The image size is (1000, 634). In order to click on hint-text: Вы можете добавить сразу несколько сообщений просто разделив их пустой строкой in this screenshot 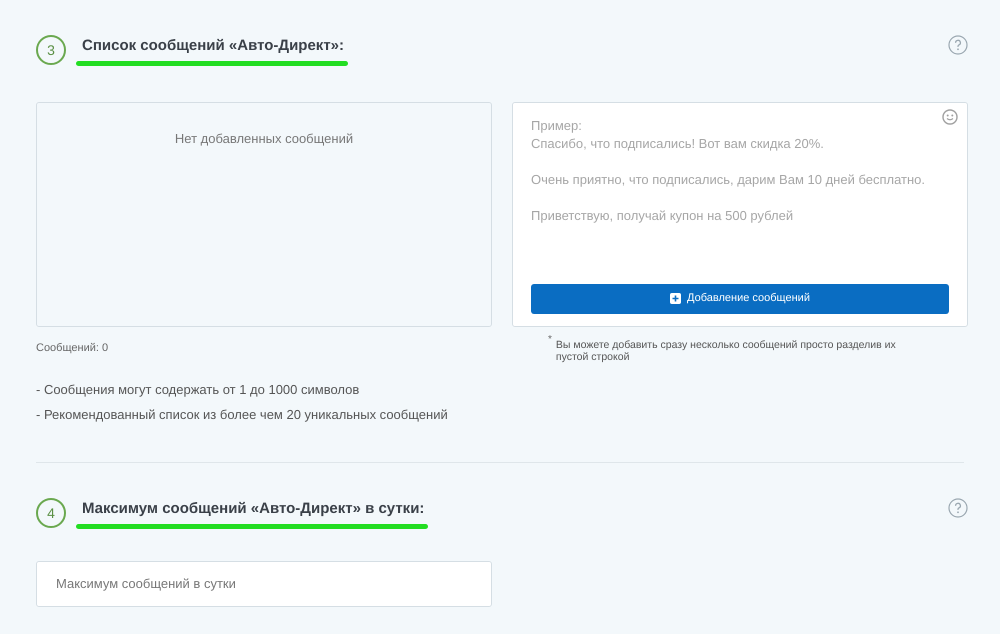, I will do `click(726, 350)`.